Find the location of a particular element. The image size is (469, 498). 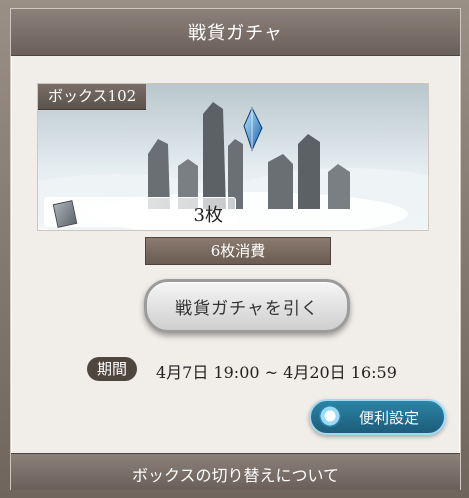

ticket-icon is located at coordinates (65, 214).